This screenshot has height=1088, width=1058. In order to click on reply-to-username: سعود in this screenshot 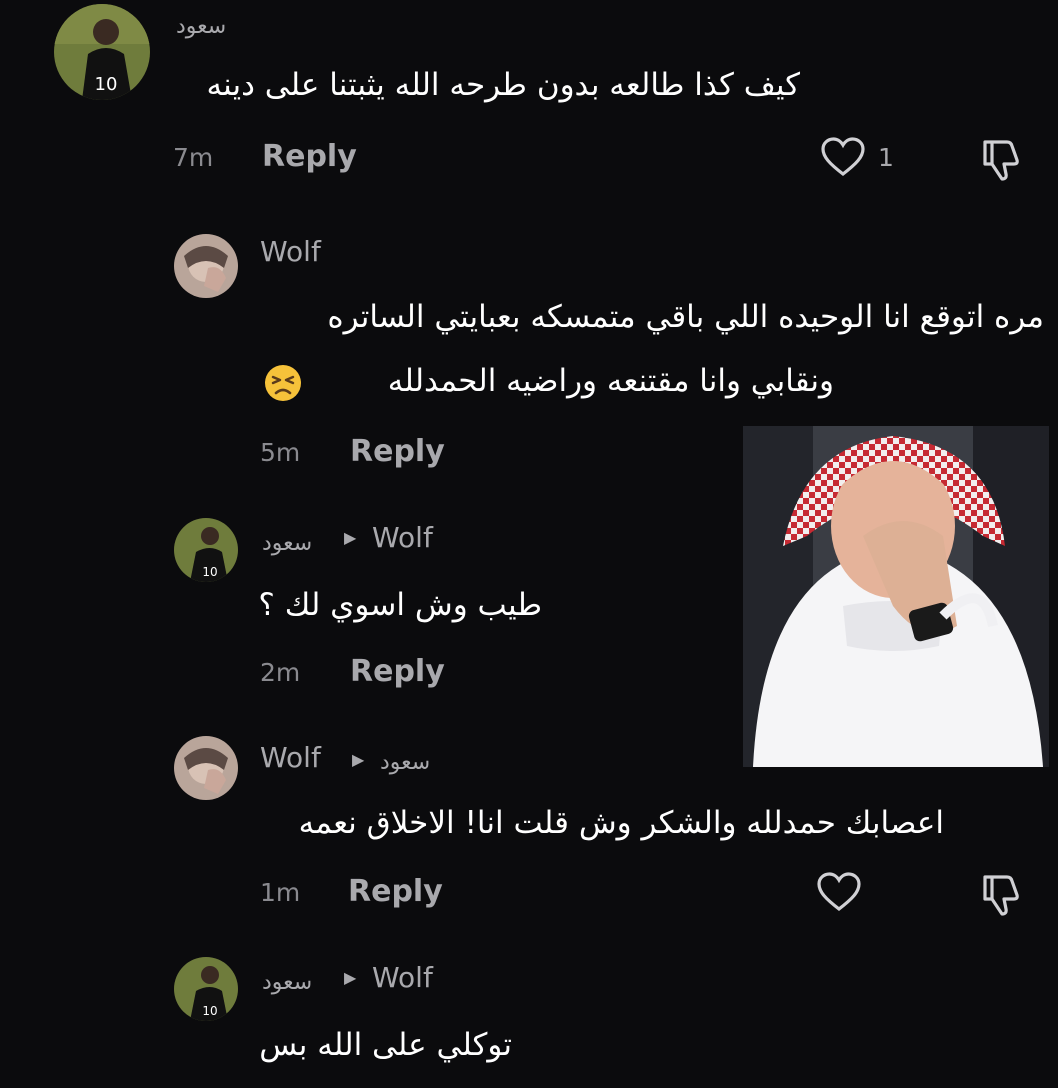, I will do `click(405, 763)`.